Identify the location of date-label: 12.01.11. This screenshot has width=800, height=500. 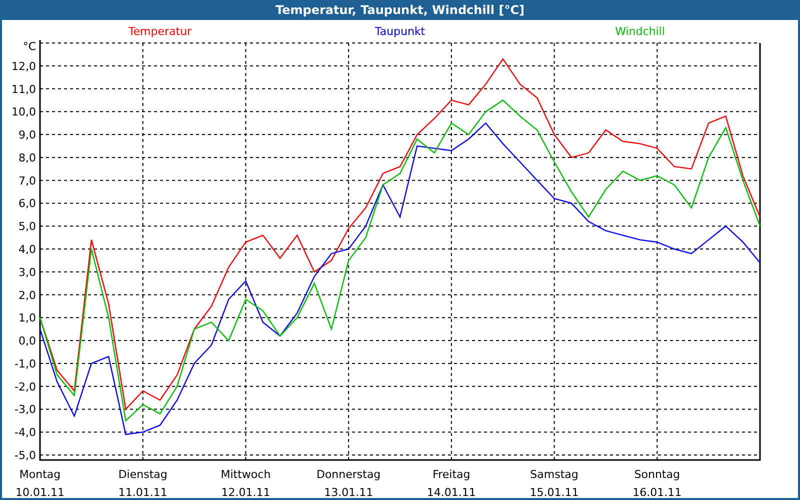
(245, 492).